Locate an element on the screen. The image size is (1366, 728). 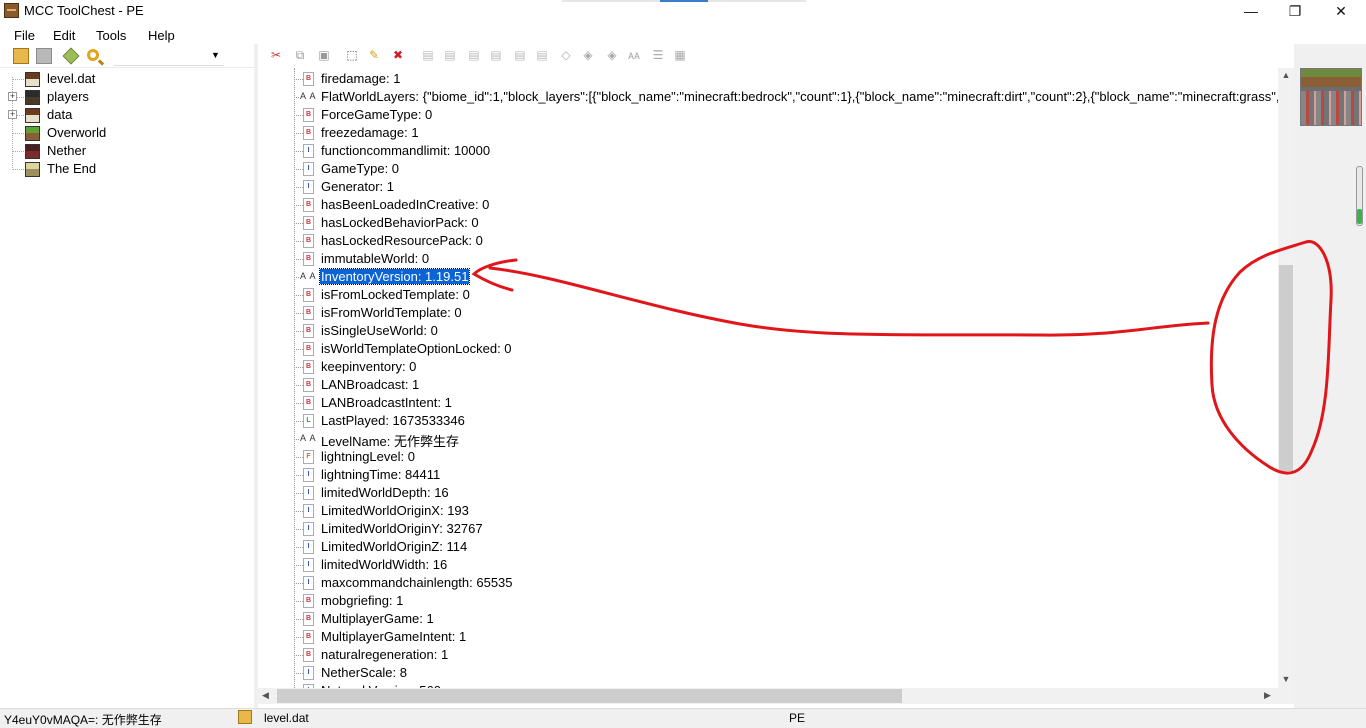
nbt-node-label: isFromLockedTemplate: 0 is located at coordinates (395, 294).